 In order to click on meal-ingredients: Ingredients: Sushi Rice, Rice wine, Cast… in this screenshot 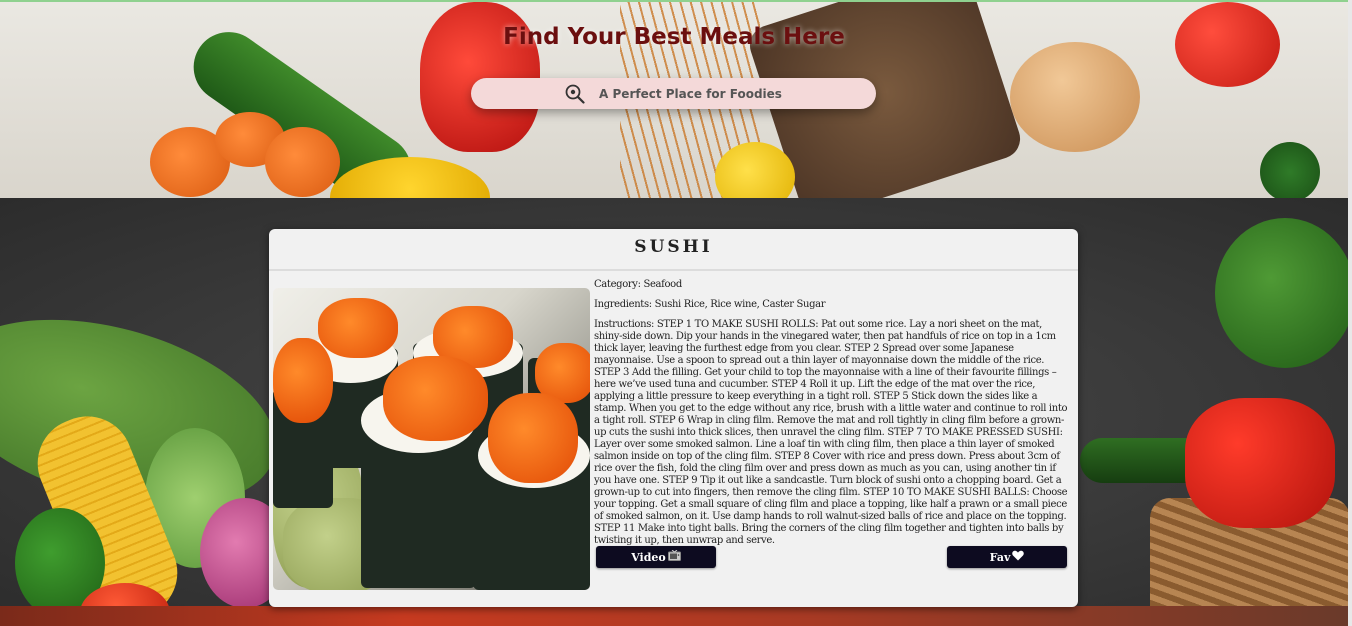, I will do `click(710, 304)`.